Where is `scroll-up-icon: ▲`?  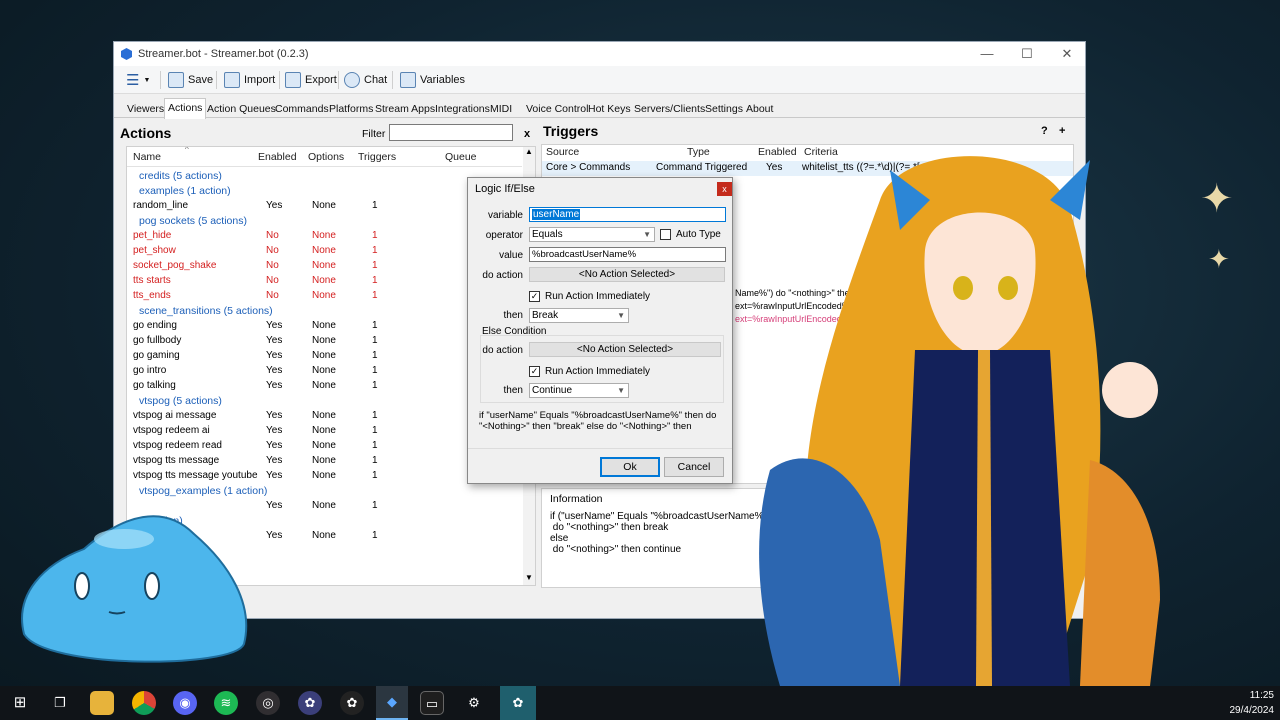 scroll-up-icon: ▲ is located at coordinates (529, 151).